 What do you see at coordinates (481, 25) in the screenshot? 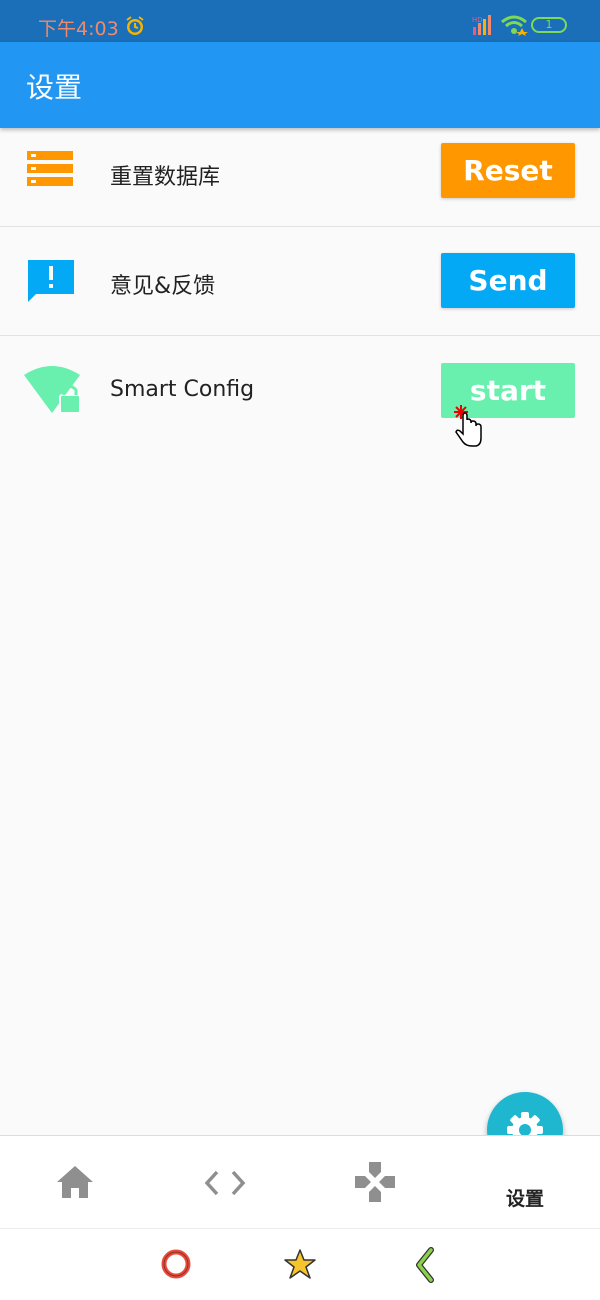
I see `signal-icon: HD` at bounding box center [481, 25].